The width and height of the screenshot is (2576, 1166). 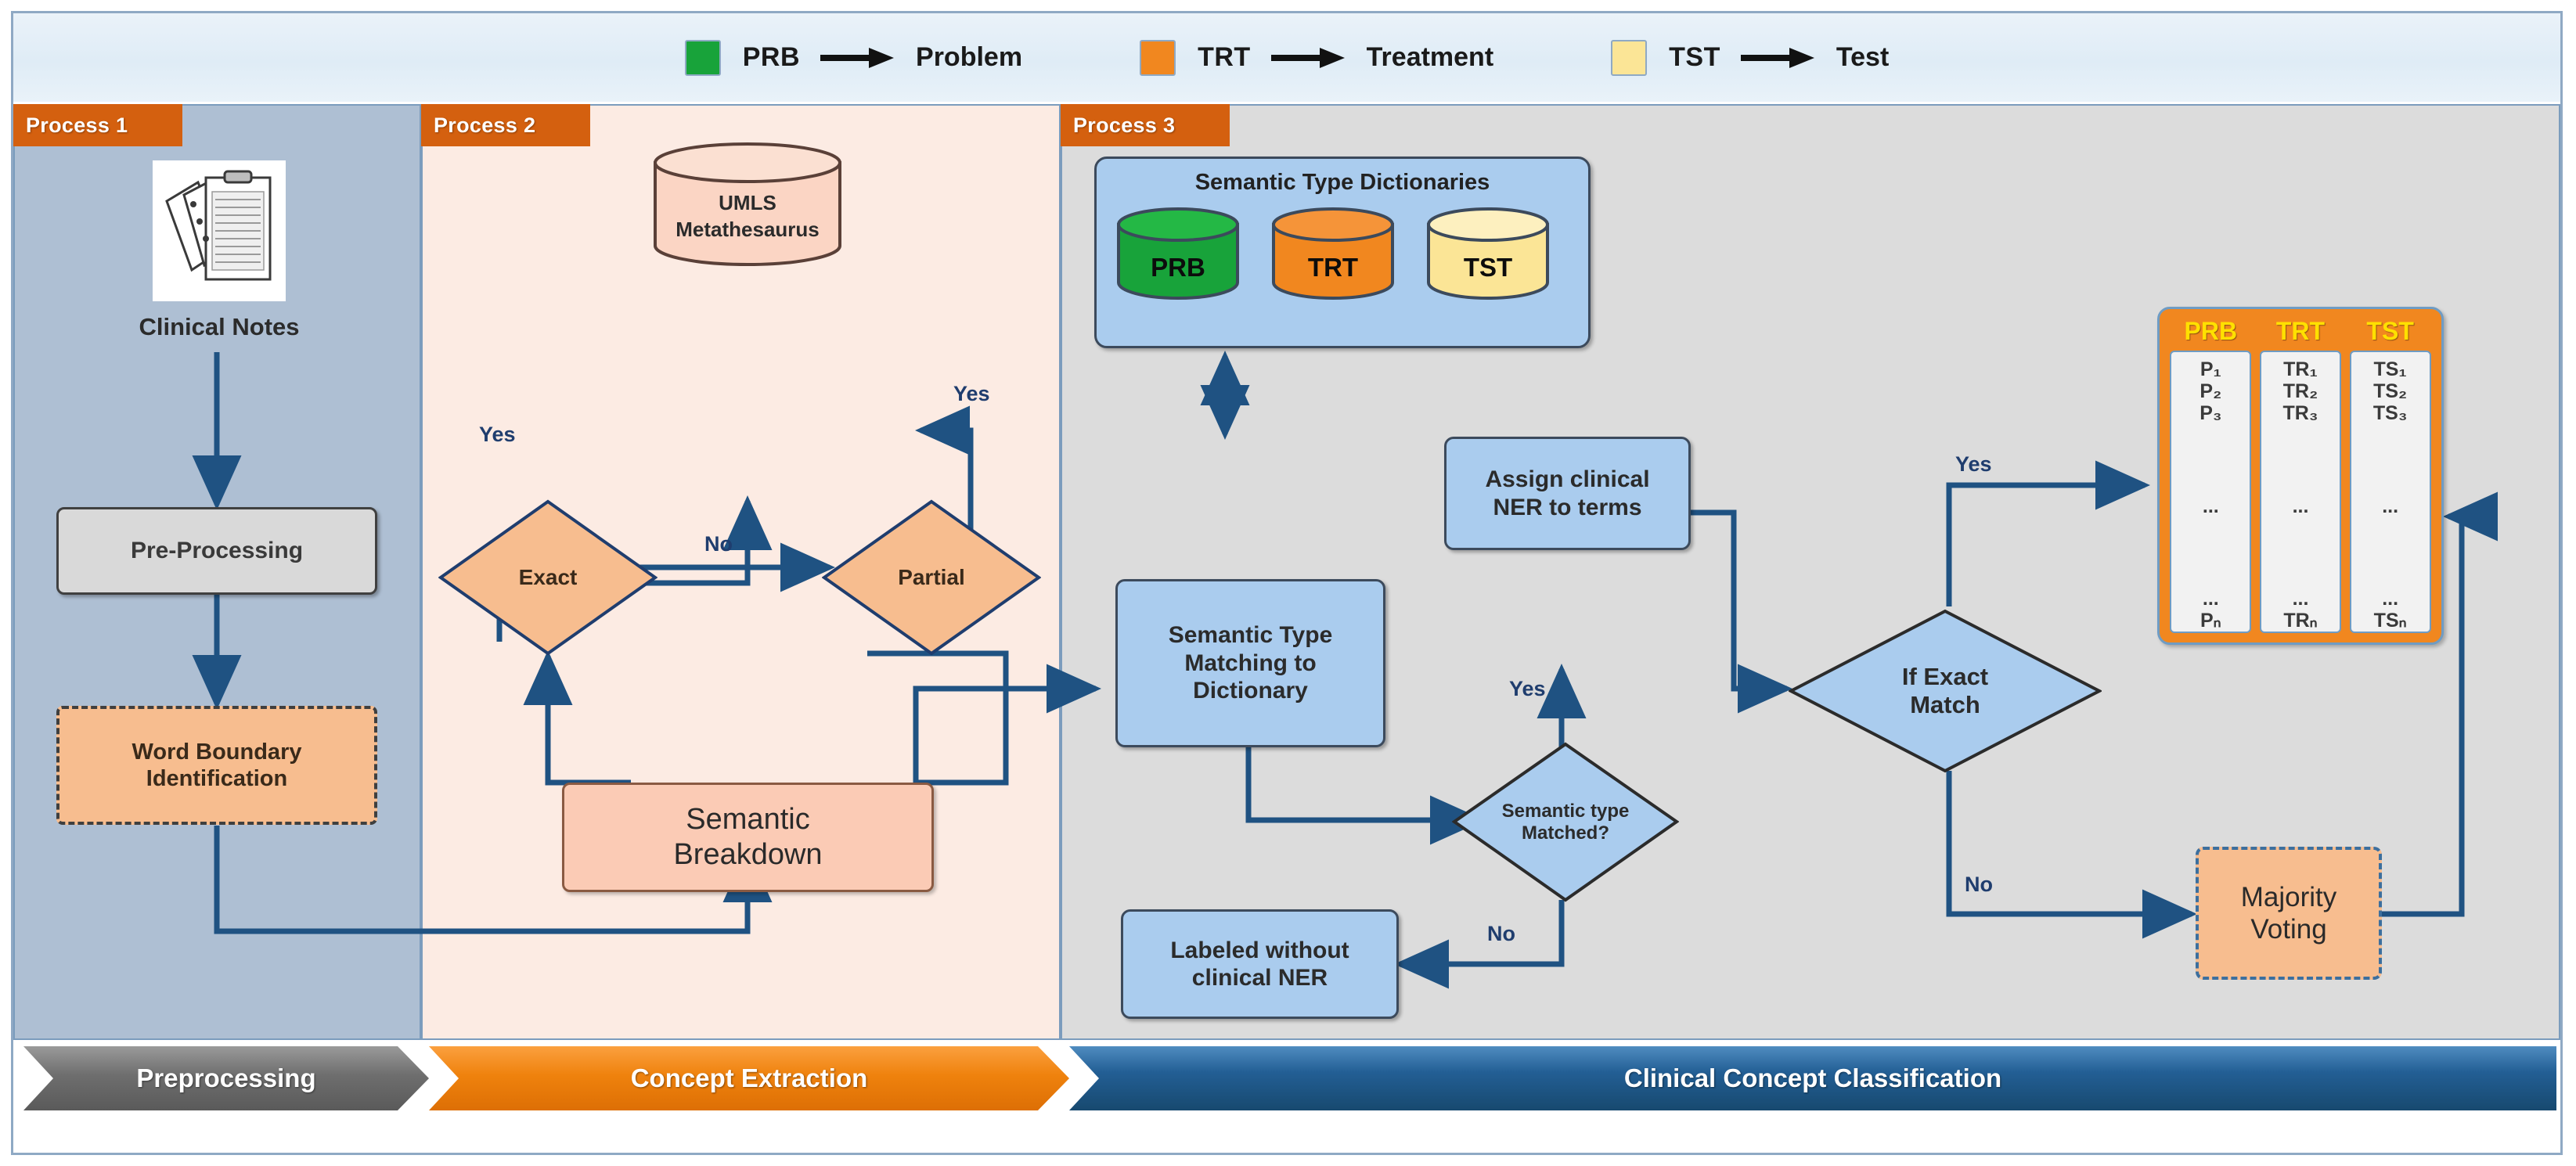 I want to click on ribbon-preprocessing: Preprocessing, so click(x=226, y=1078).